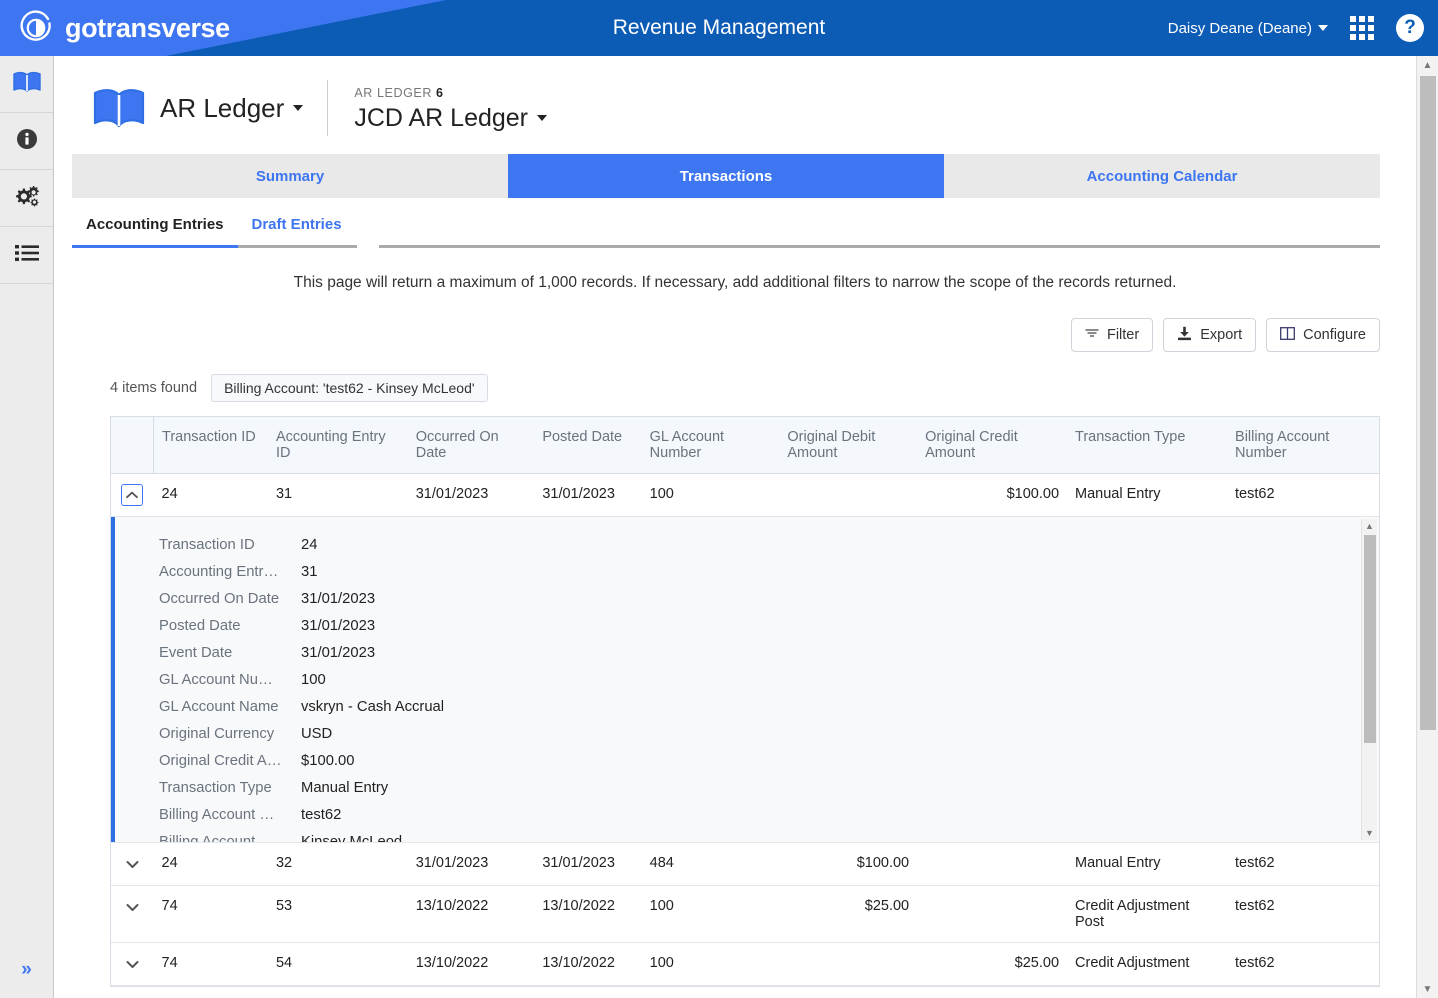 This screenshot has width=1438, height=998. I want to click on ledger-name-selector: JCD AR Ledger, so click(451, 118).